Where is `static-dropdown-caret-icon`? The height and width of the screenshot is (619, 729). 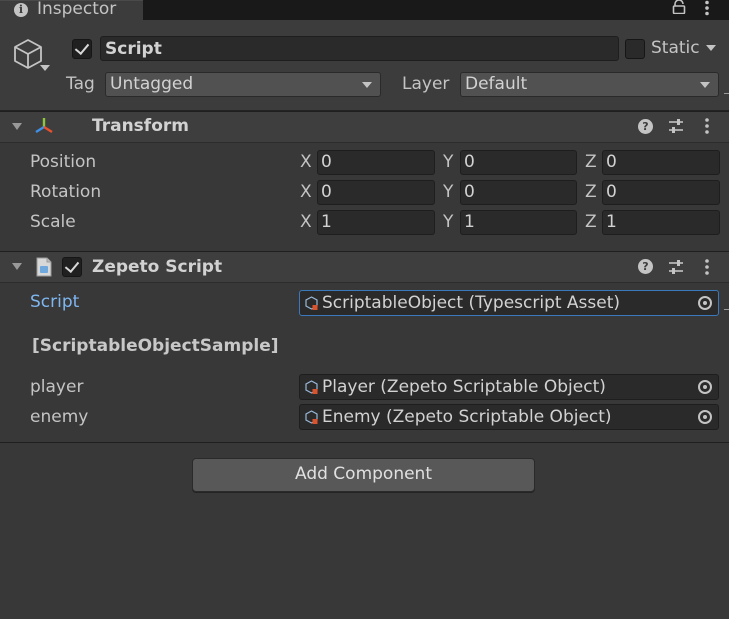 static-dropdown-caret-icon is located at coordinates (711, 48).